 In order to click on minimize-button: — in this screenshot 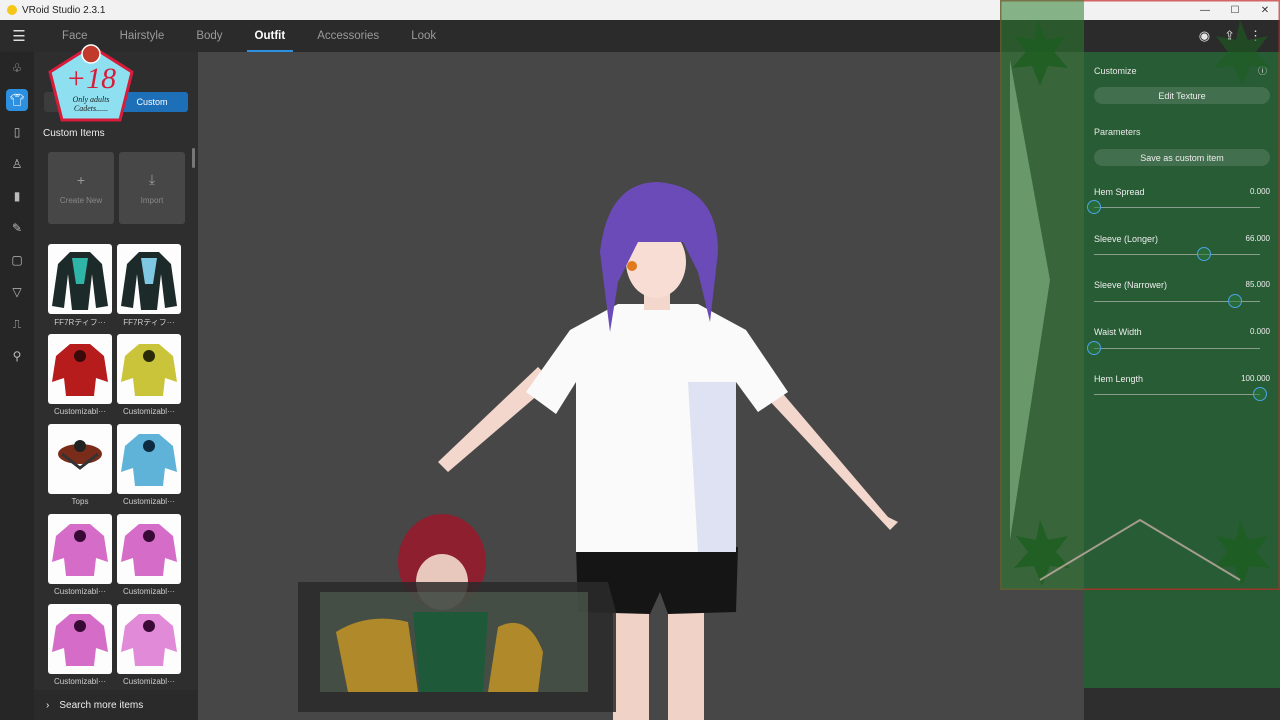, I will do `click(1205, 10)`.